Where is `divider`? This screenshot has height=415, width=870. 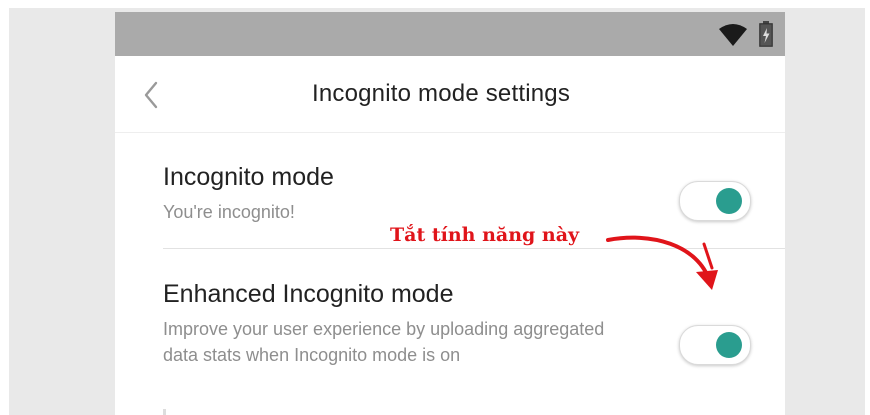 divider is located at coordinates (164, 412).